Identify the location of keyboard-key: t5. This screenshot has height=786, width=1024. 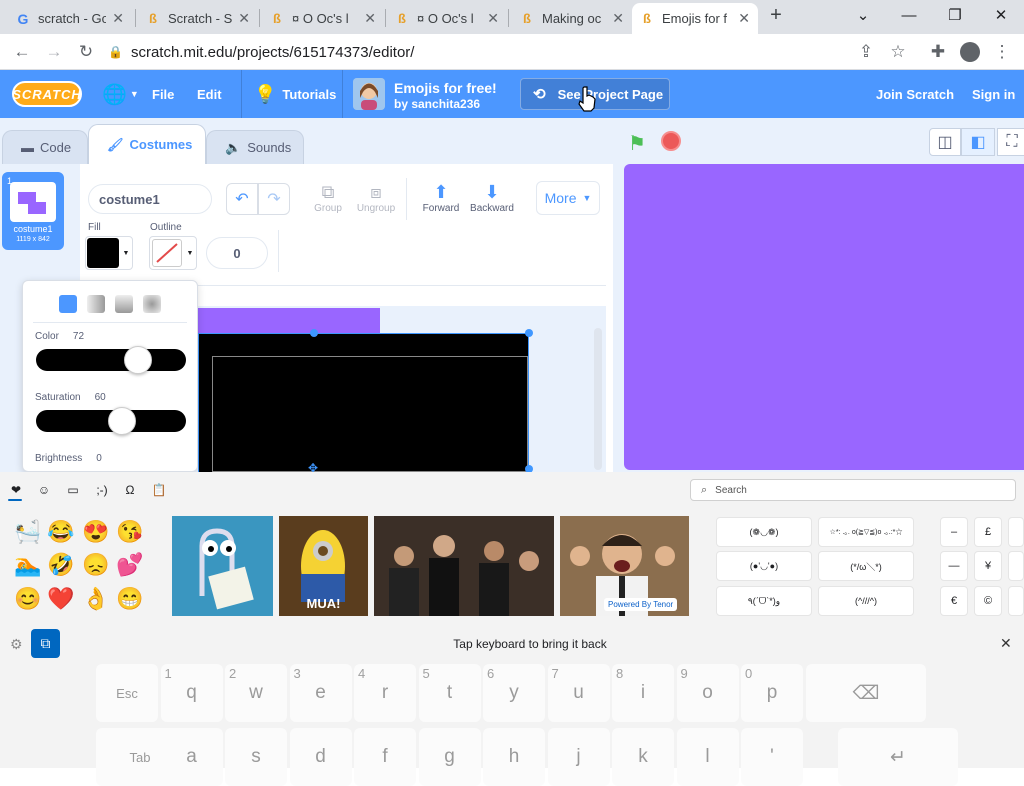
(449, 693).